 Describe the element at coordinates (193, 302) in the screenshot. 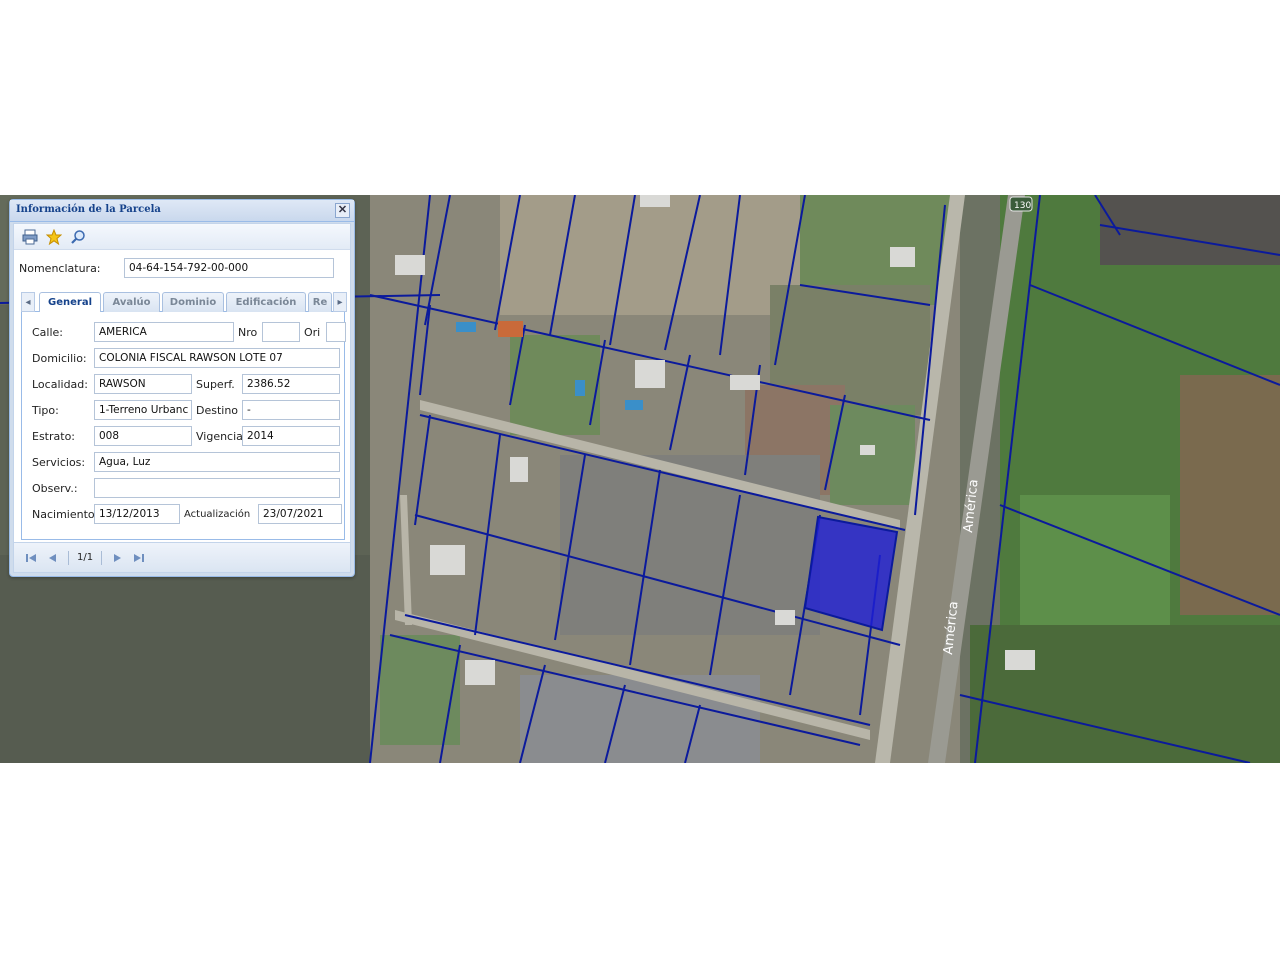

I see `tab-dominio: Dominio` at that location.